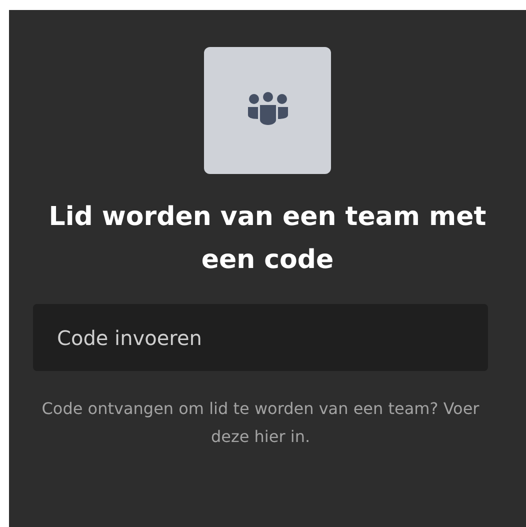 This screenshot has height=527, width=526. Describe the element at coordinates (268, 239) in the screenshot. I see `dialog-title: Lid worden van een team met een code` at that location.